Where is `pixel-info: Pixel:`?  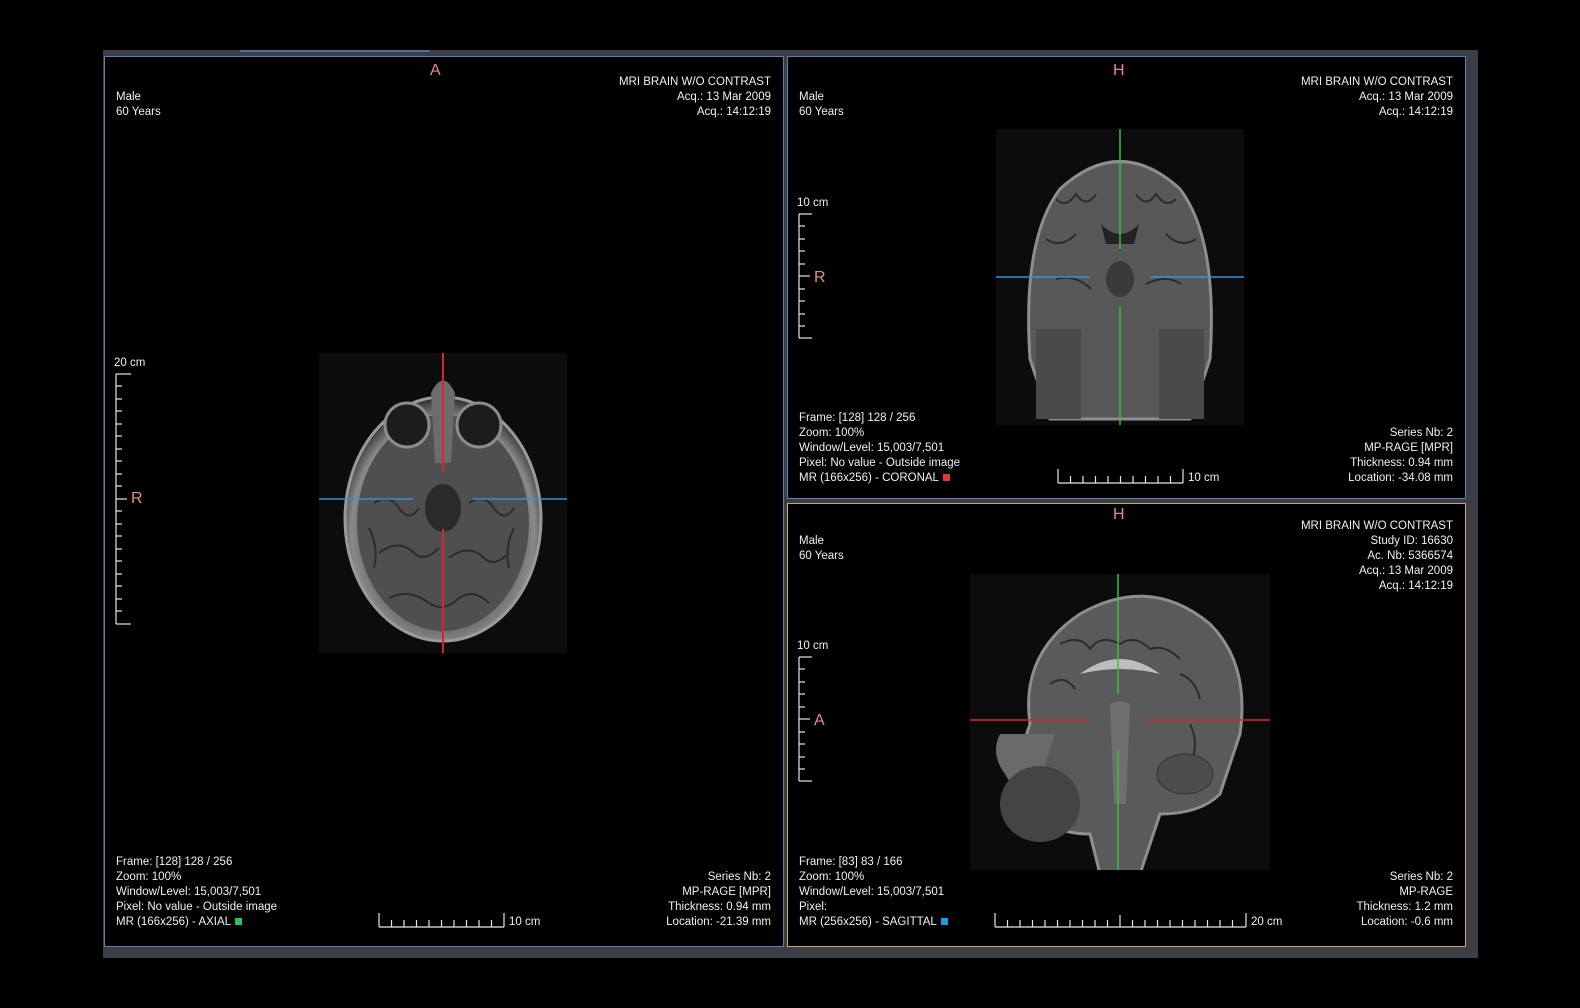
pixel-info: Pixel: is located at coordinates (813, 907).